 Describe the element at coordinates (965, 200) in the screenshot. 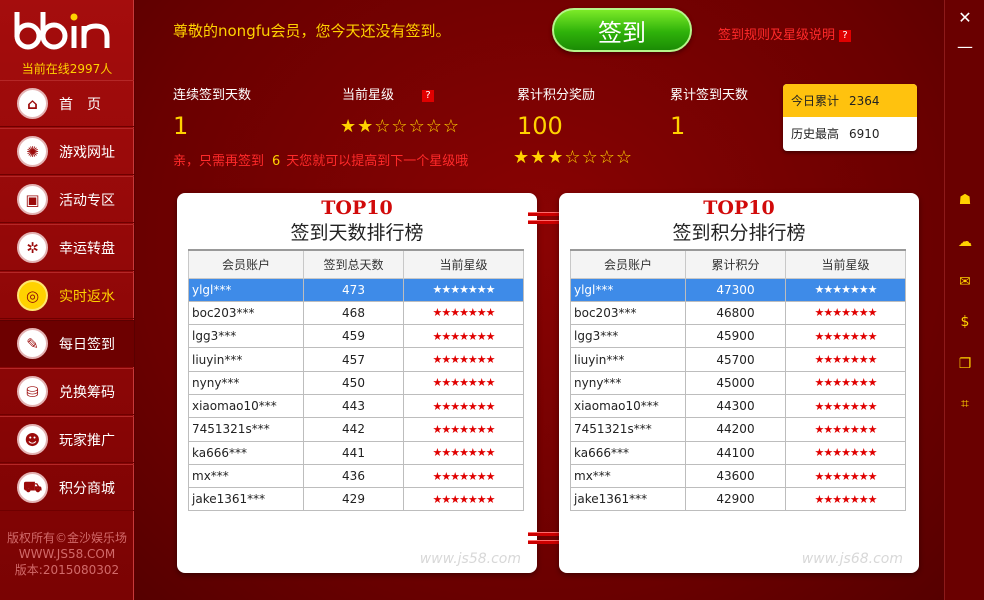

I see `user-icon: ☗` at that location.